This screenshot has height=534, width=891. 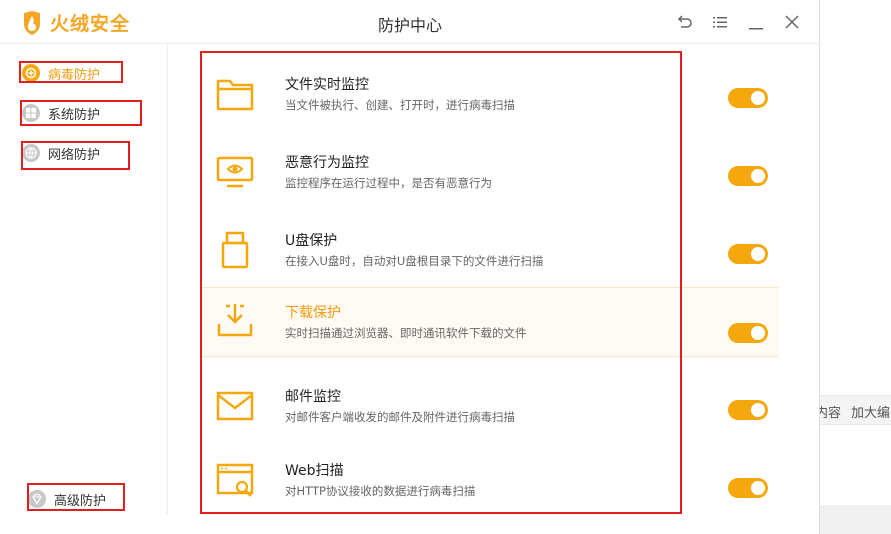 I want to click on background-text-2: 加大编, so click(x=871, y=413).